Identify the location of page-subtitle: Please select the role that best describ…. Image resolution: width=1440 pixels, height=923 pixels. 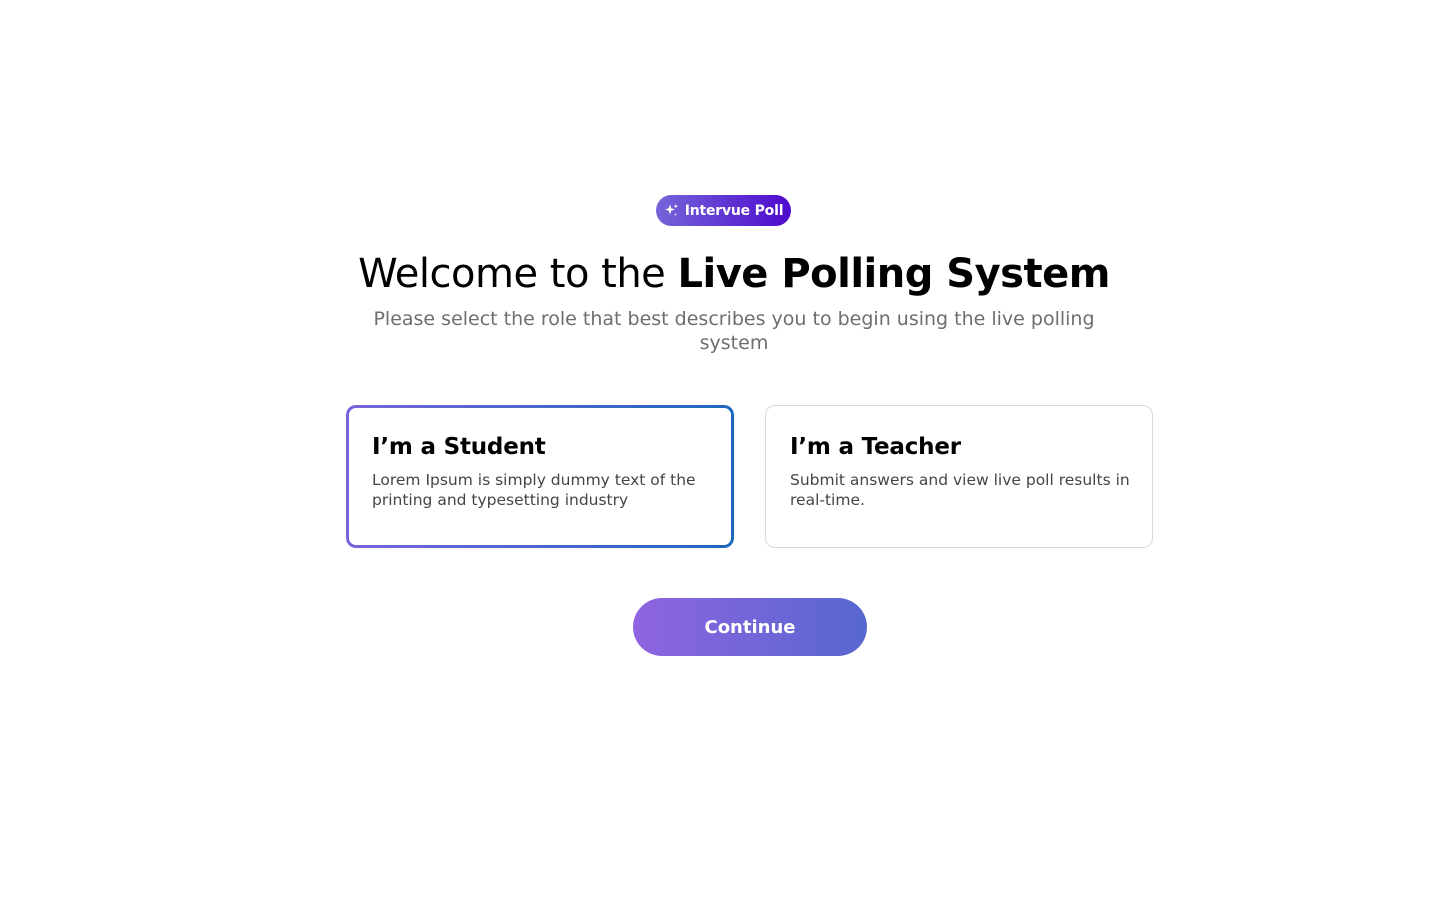
(734, 331).